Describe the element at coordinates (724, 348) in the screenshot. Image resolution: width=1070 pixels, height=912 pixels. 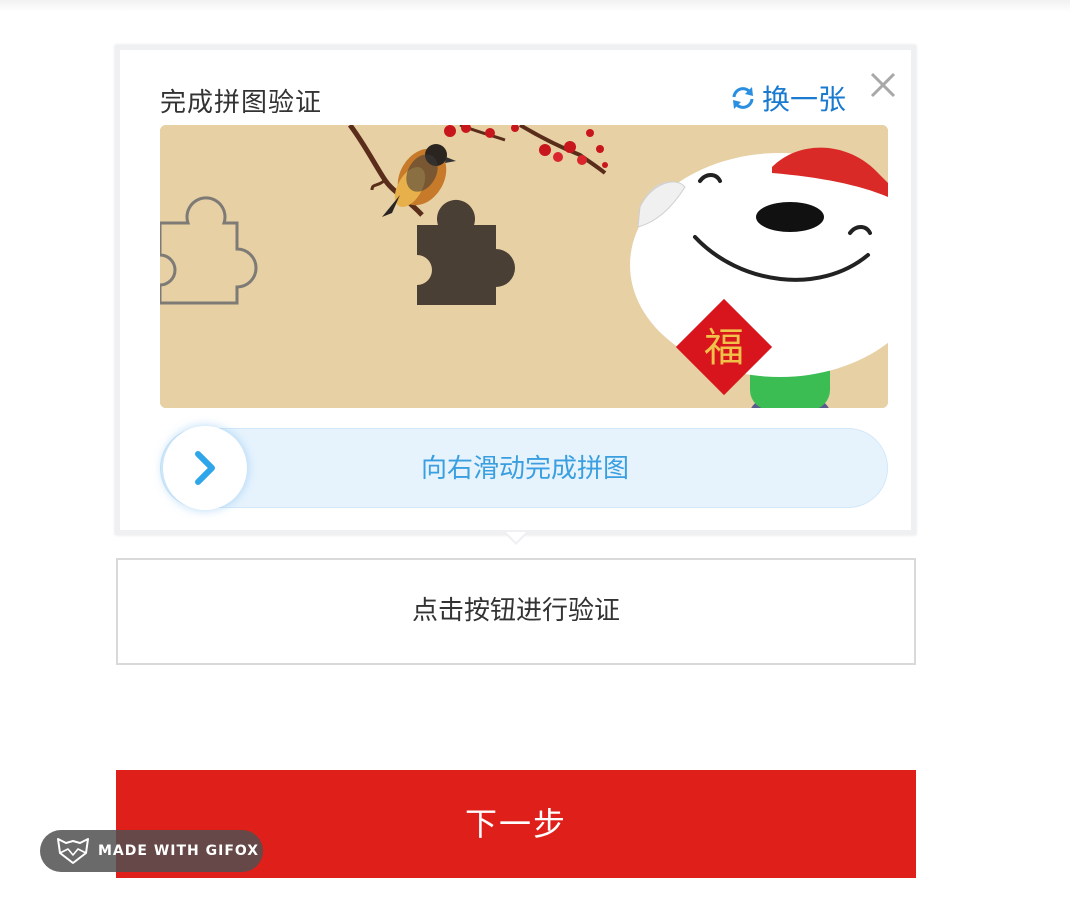
I see `fu-badge: 福` at that location.